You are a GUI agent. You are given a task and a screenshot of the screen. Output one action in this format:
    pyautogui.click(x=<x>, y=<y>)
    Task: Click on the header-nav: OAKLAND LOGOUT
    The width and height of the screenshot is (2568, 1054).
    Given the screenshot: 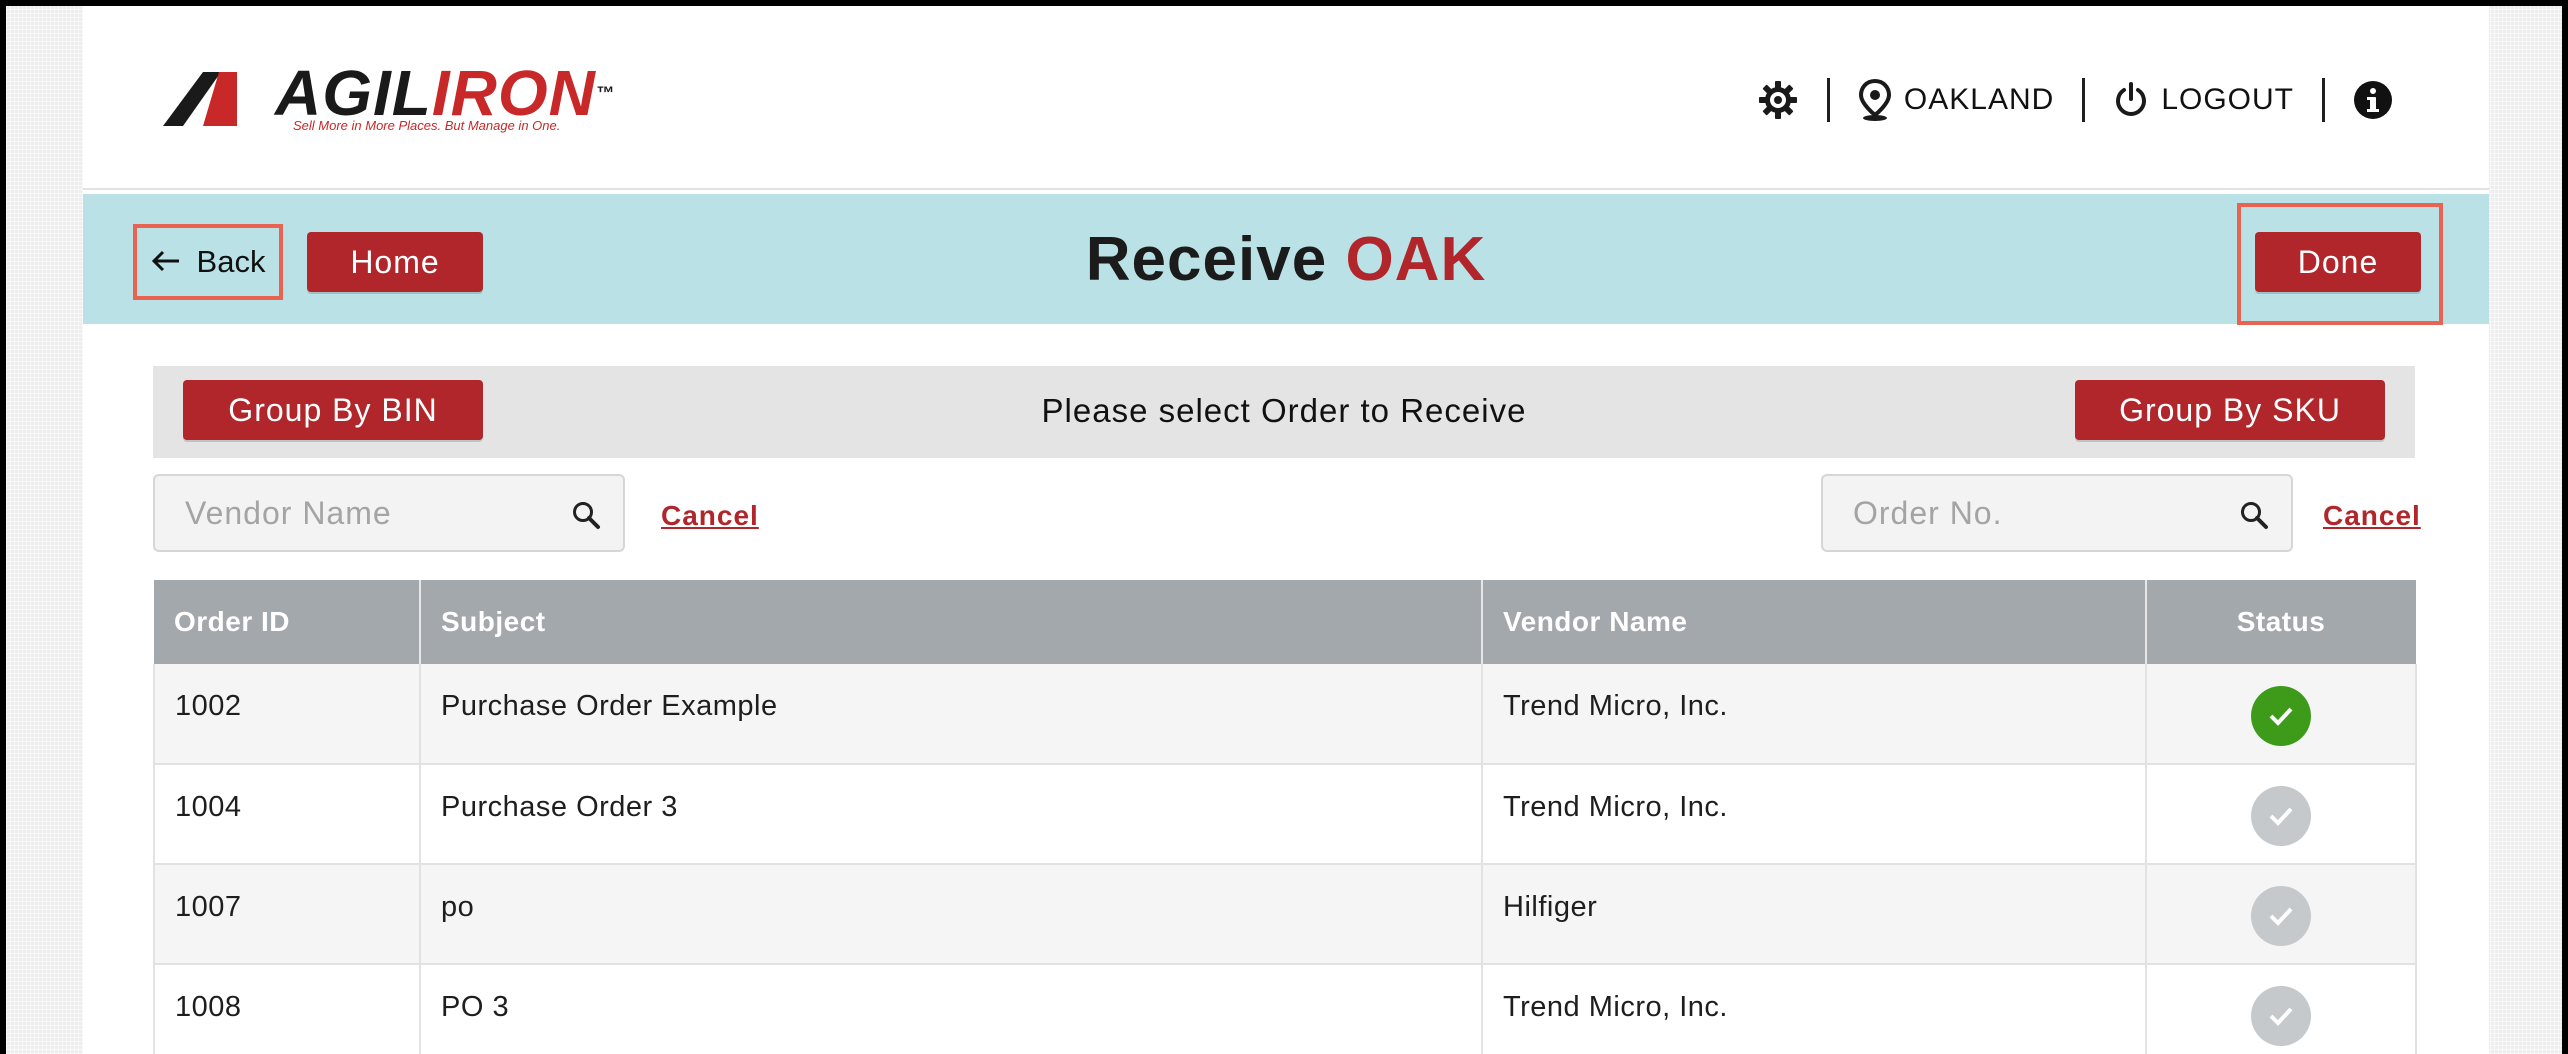 What is the action you would take?
    pyautogui.click(x=2075, y=100)
    